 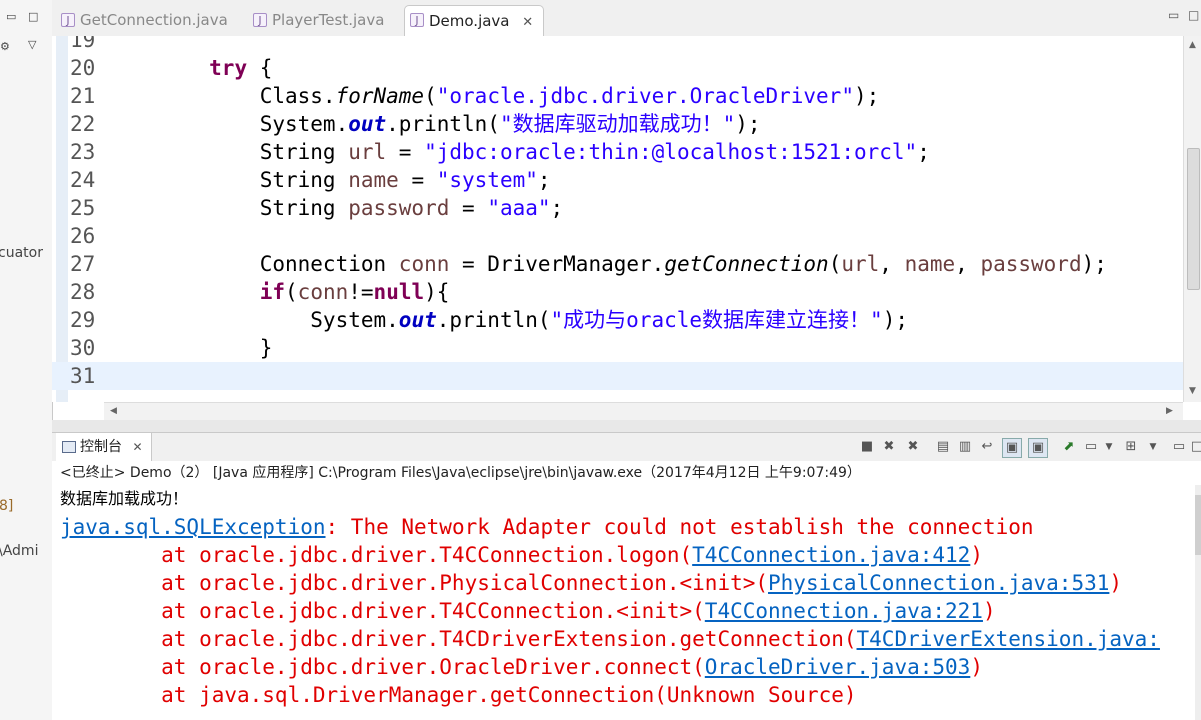 What do you see at coordinates (867, 447) in the screenshot?
I see `terminate-icon: ■` at bounding box center [867, 447].